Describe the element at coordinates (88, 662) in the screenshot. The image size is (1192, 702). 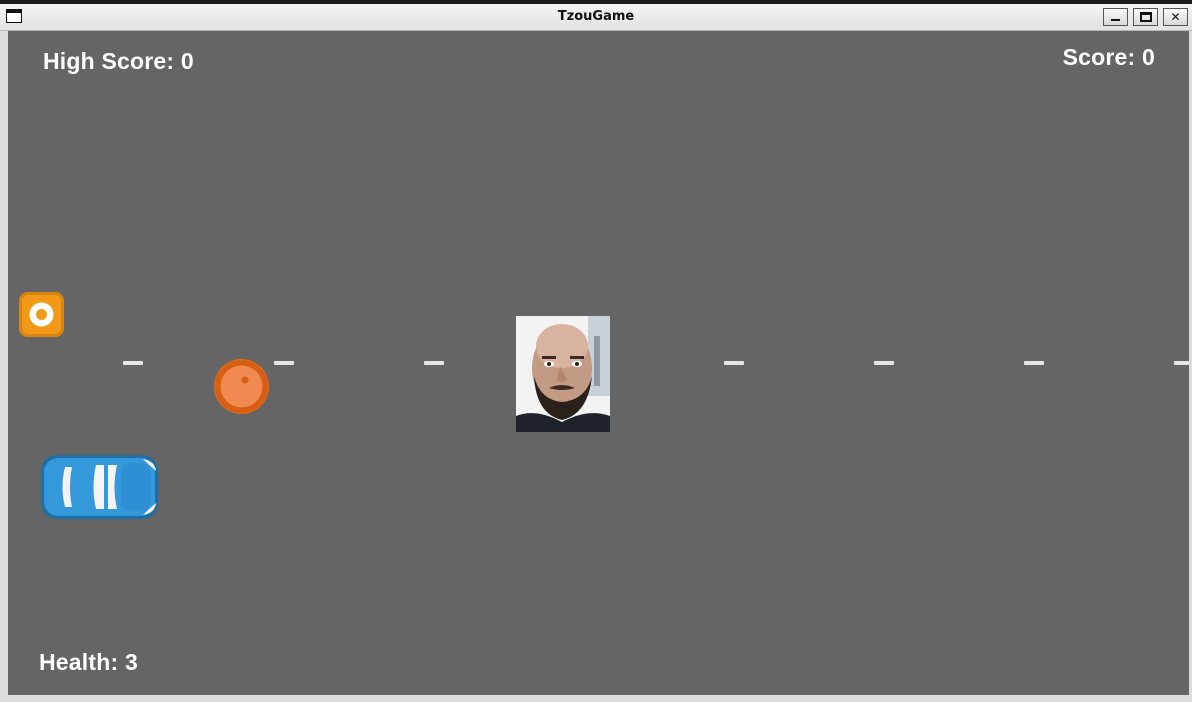
I see `health-label: Health: 3` at that location.